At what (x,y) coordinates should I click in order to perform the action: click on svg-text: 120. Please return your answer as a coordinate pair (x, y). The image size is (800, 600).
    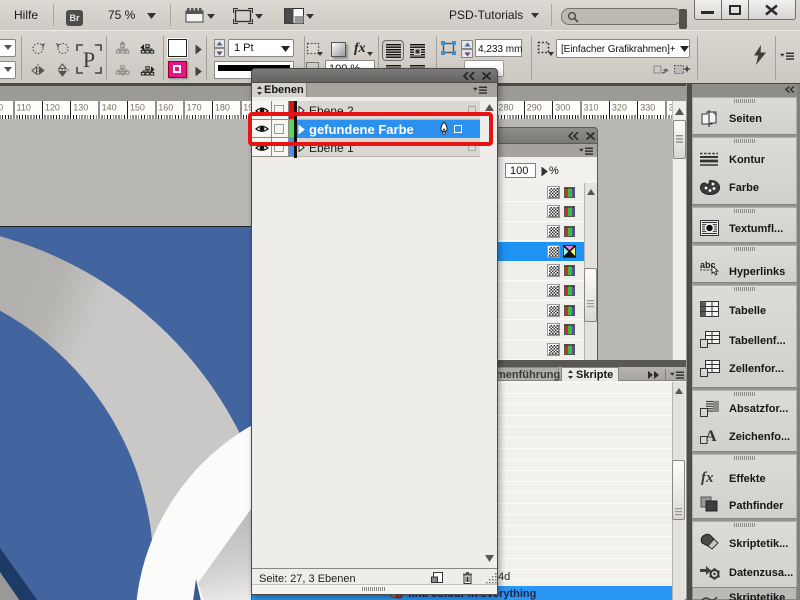
    Looking at the image, I should click on (52, 108).